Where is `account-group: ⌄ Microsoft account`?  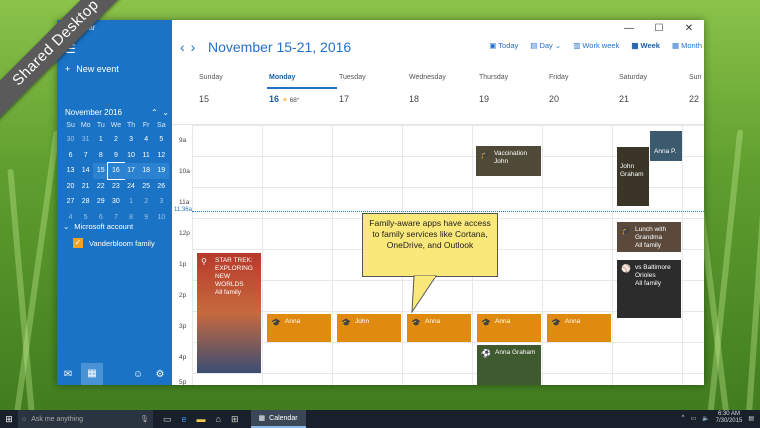
account-group: ⌄ Microsoft account is located at coordinates (98, 226).